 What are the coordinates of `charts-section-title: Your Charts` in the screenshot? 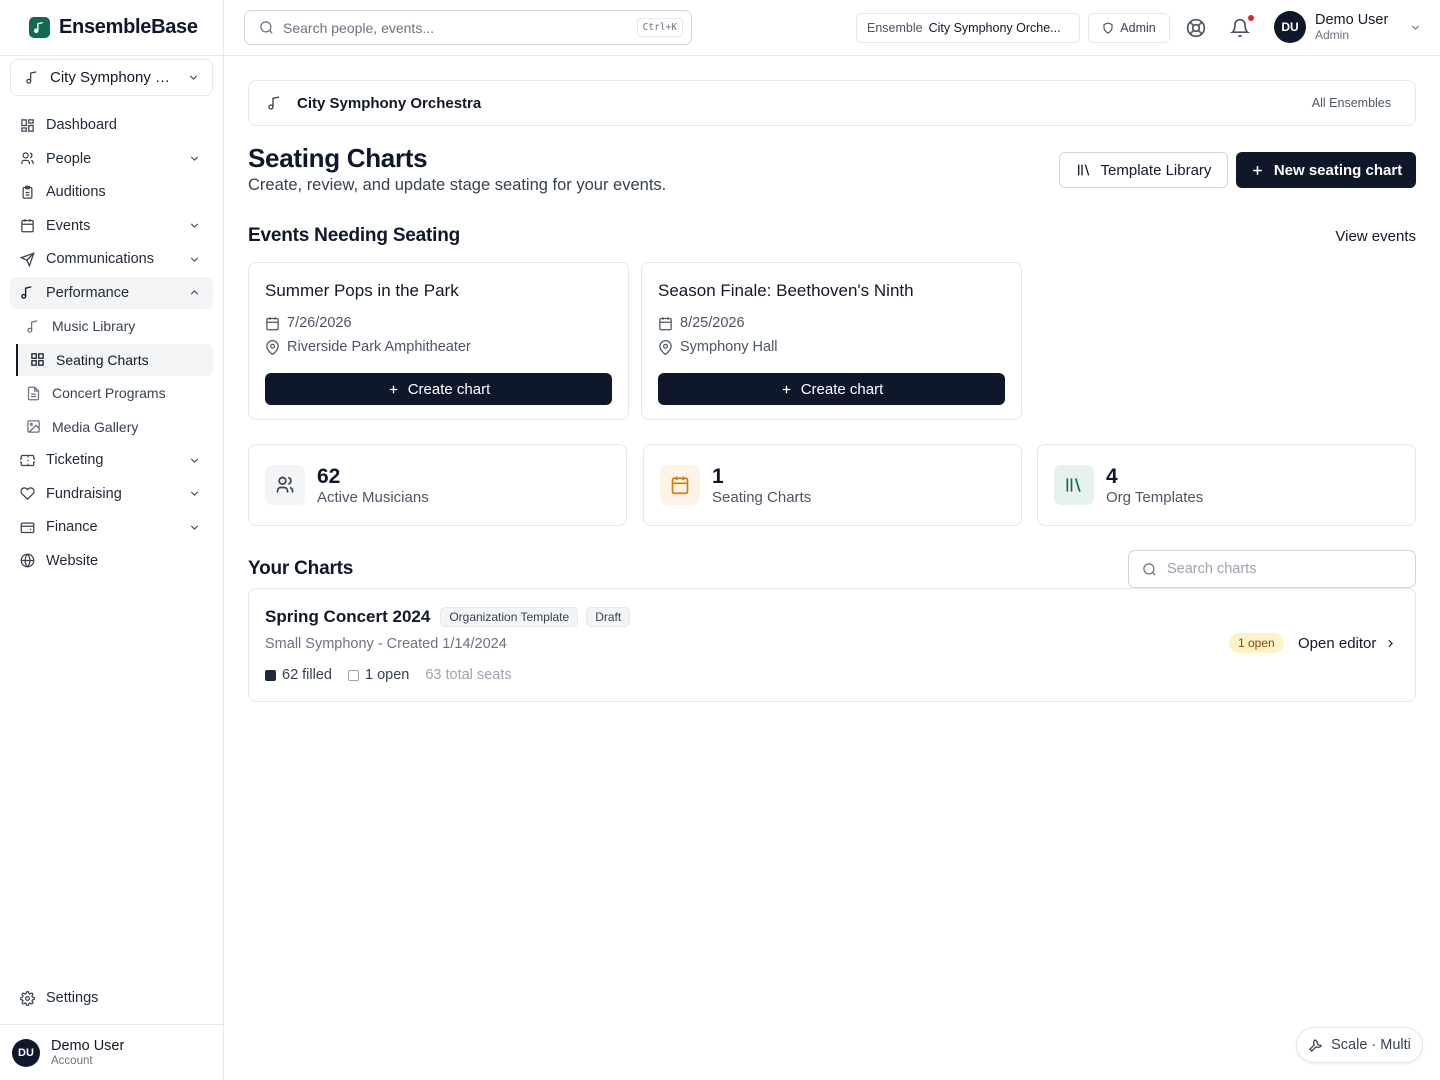 It's located at (301, 568).